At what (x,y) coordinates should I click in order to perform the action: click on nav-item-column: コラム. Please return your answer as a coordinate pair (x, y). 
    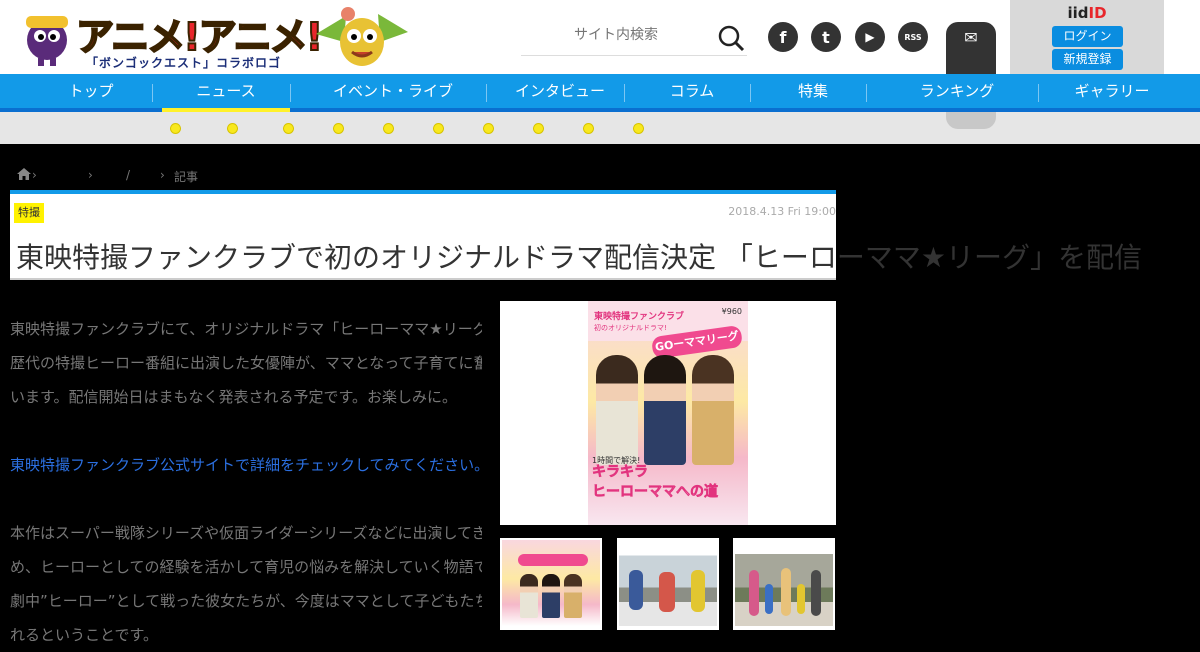
    Looking at the image, I should click on (692, 91).